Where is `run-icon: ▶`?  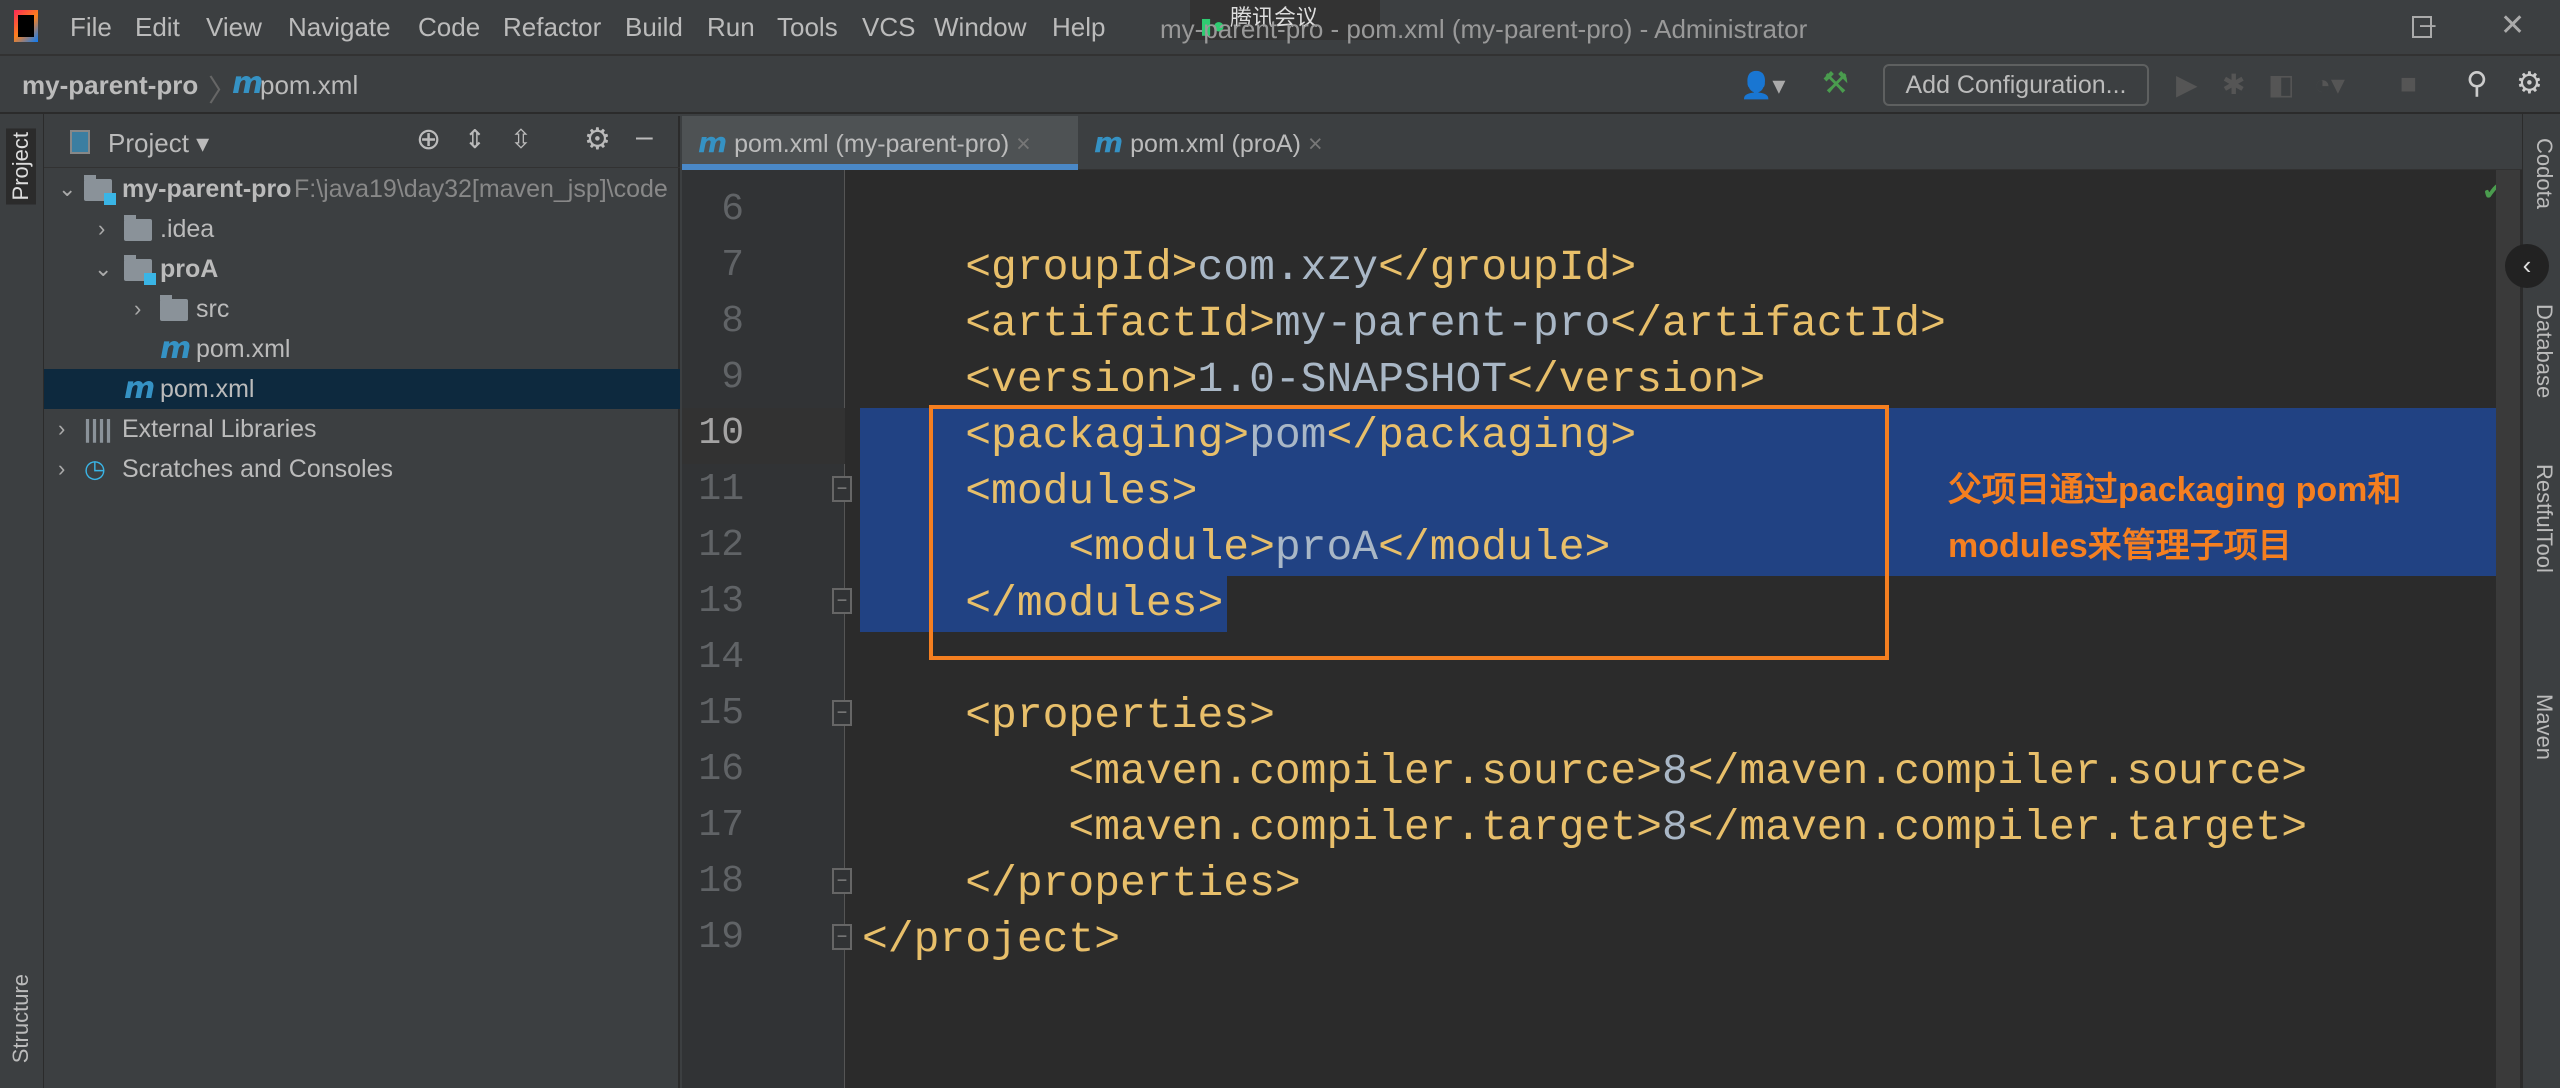
run-icon: ▶ is located at coordinates (2187, 84).